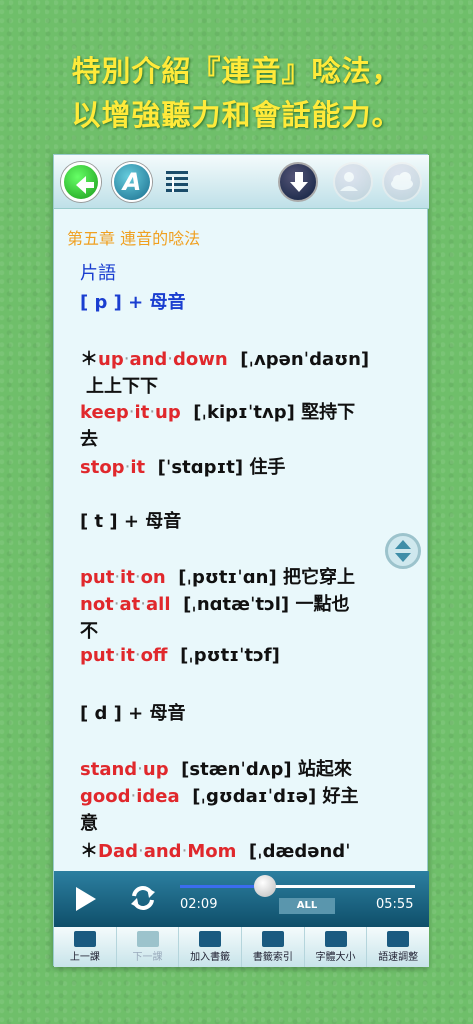  I want to click on scroll-updown-icon, so click(403, 551).